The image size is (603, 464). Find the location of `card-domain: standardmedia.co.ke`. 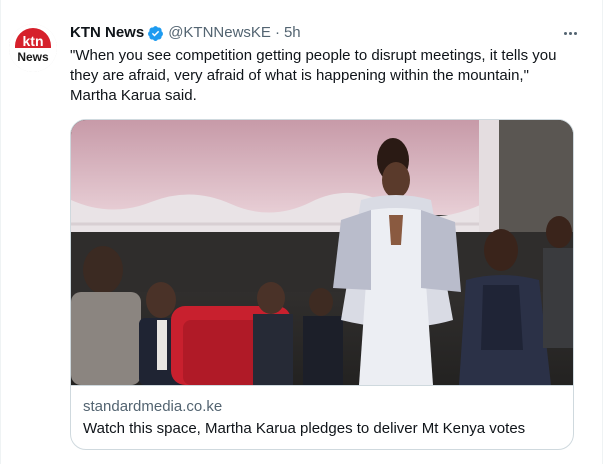

card-domain: standardmedia.co.ke is located at coordinates (153, 406).